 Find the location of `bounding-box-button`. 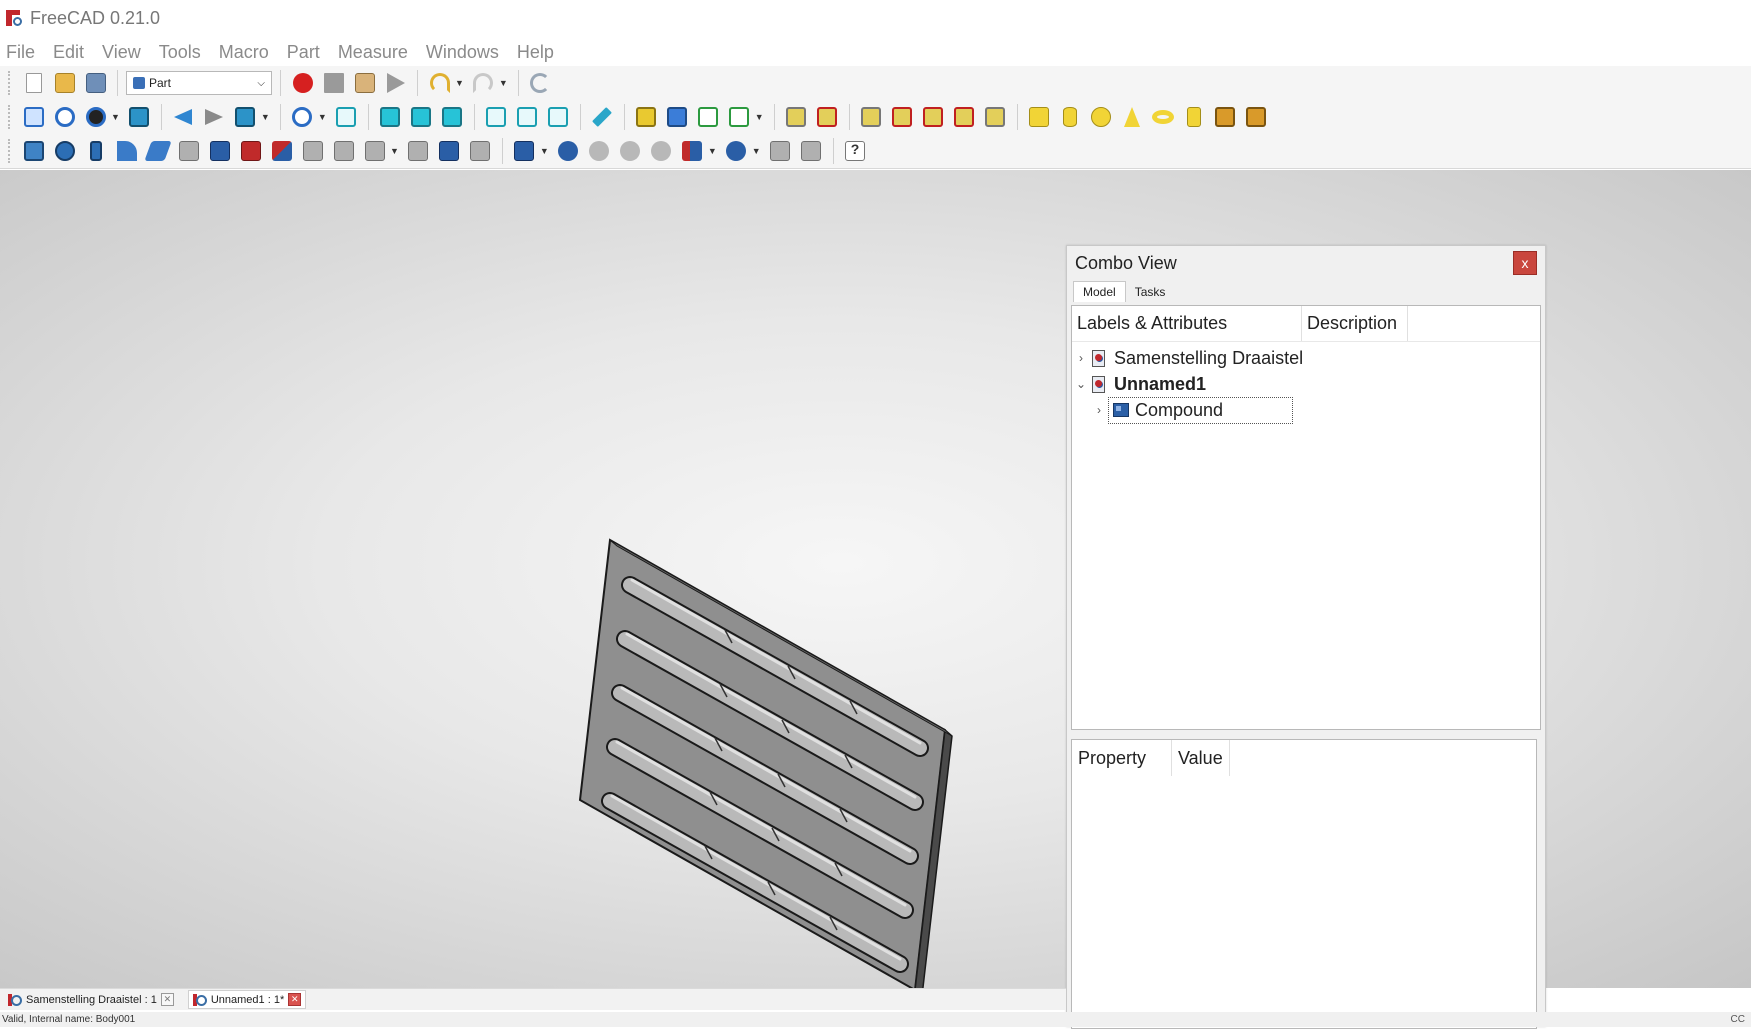

bounding-box-button is located at coordinates (139, 117).